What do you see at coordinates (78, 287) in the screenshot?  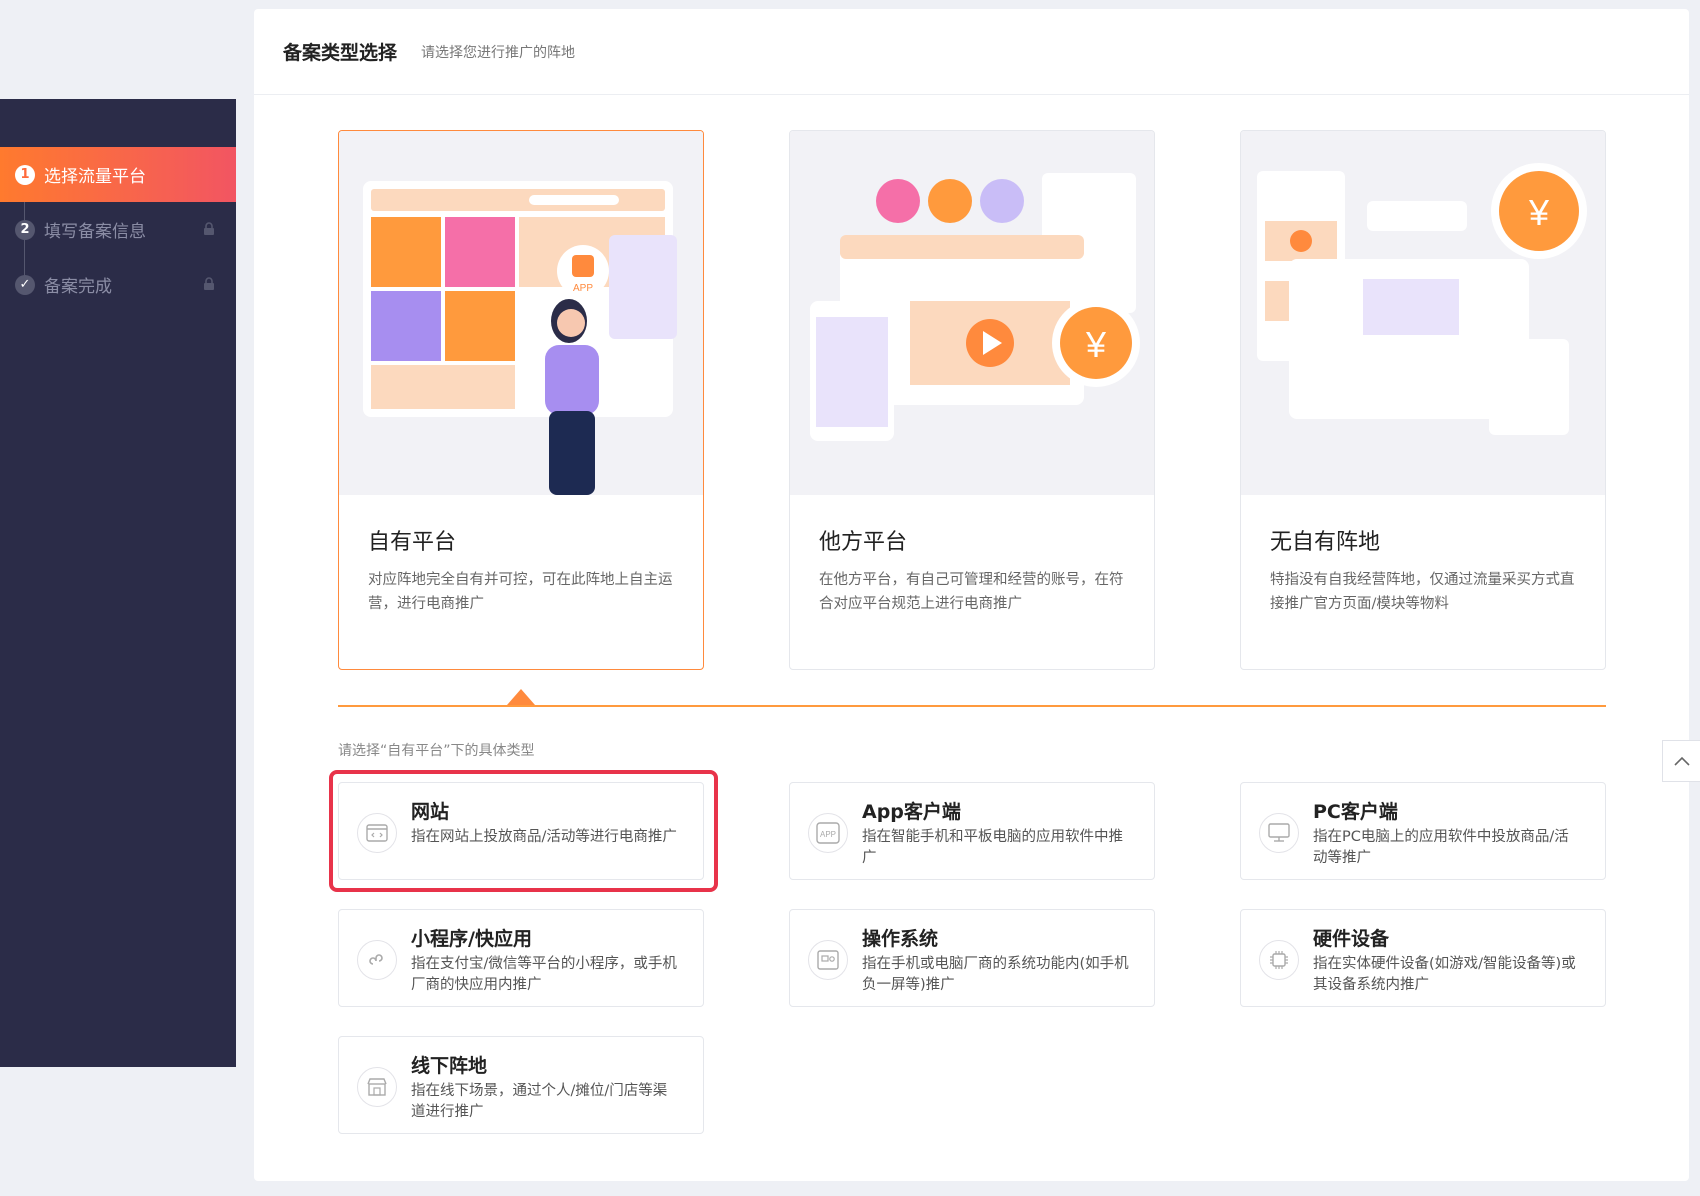 I see `step-label: 备案完成` at bounding box center [78, 287].